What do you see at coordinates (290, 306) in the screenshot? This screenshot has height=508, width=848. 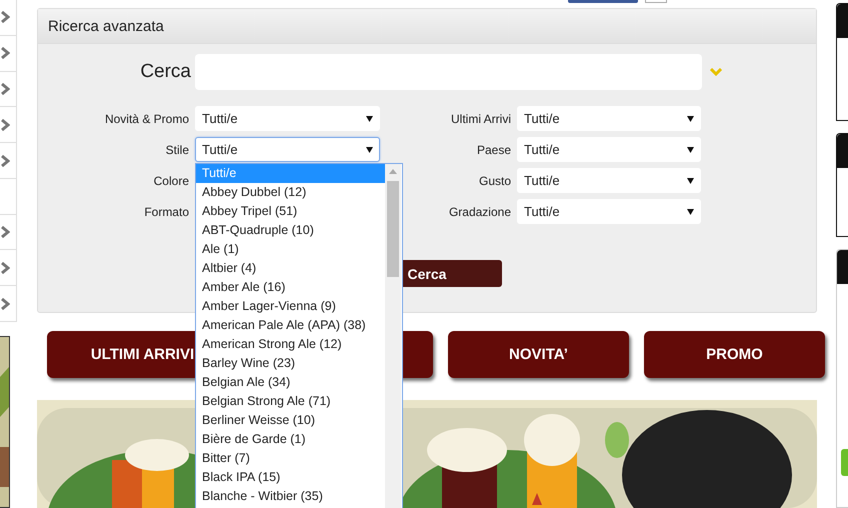 I see `dropdown-option: Amber Lager-Vienna (9)` at bounding box center [290, 306].